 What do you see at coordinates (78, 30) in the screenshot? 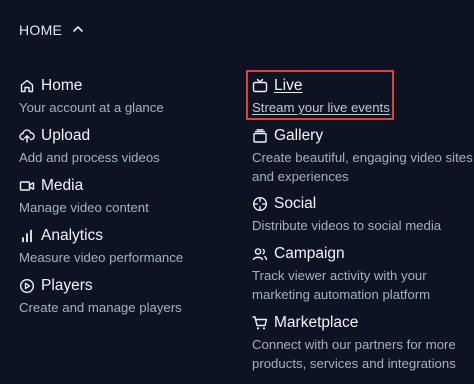
I see `chevron-up-icon` at bounding box center [78, 30].